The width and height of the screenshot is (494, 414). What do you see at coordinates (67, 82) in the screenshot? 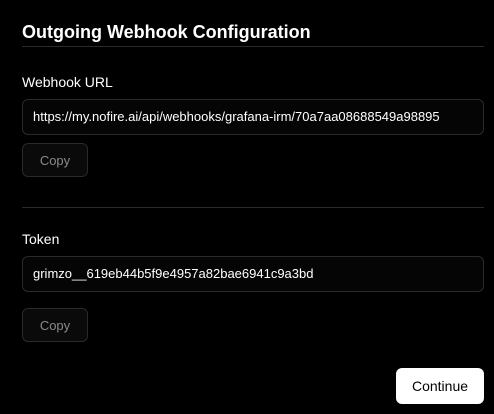
I see `webhook-url-label: Webhook URL` at bounding box center [67, 82].